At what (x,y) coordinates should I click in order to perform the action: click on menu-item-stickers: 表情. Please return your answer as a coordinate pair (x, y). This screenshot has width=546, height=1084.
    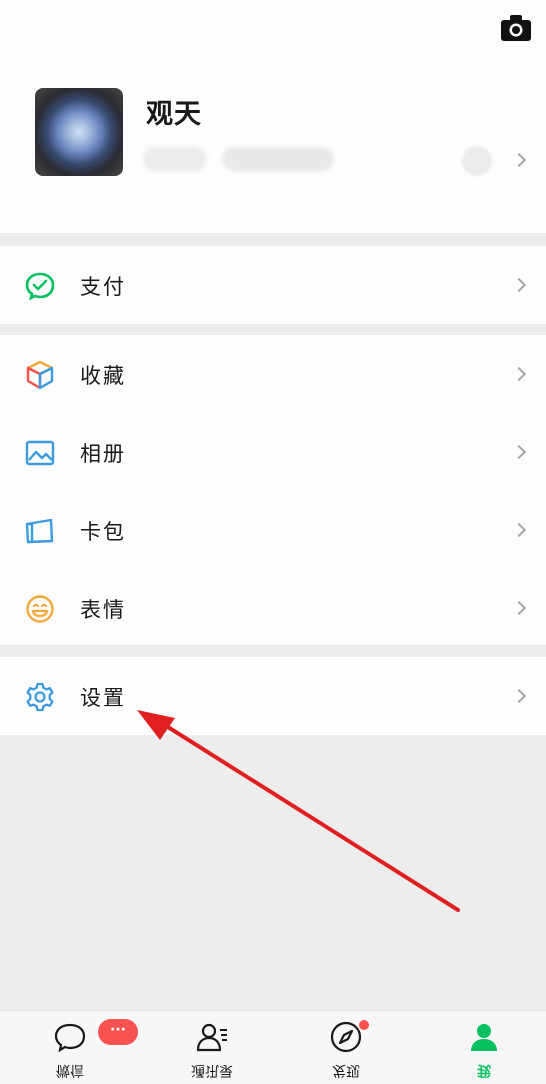
    Looking at the image, I should click on (273, 608).